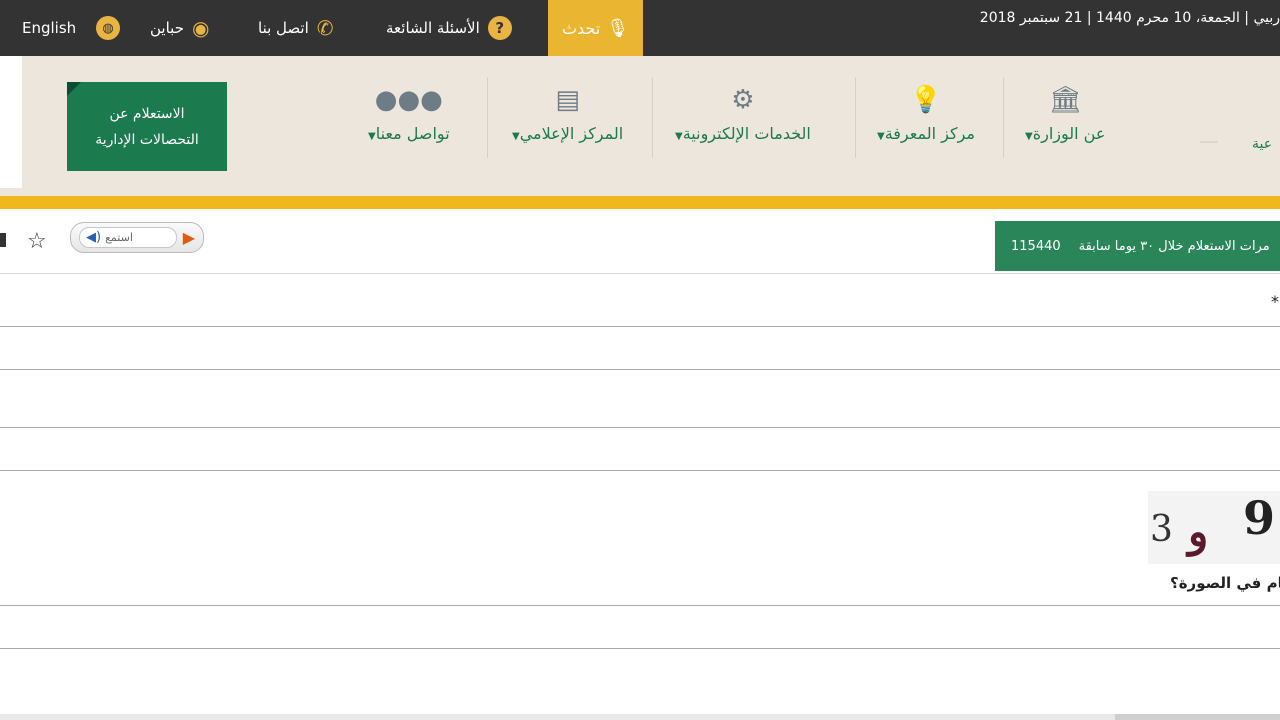 The height and width of the screenshot is (720, 1280). Describe the element at coordinates (147, 113) in the screenshot. I see `inquiry-line-1: الاستعلام عن` at that location.